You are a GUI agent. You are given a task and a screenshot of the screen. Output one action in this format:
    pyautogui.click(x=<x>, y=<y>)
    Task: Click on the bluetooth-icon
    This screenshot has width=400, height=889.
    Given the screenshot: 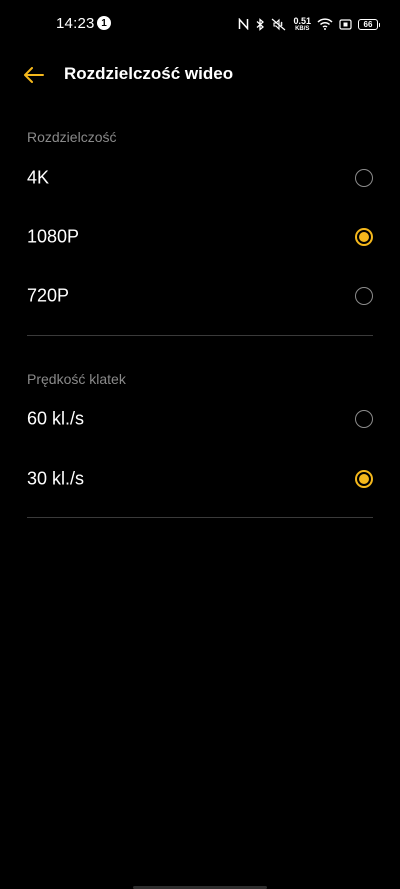 What is the action you would take?
    pyautogui.click(x=260, y=24)
    